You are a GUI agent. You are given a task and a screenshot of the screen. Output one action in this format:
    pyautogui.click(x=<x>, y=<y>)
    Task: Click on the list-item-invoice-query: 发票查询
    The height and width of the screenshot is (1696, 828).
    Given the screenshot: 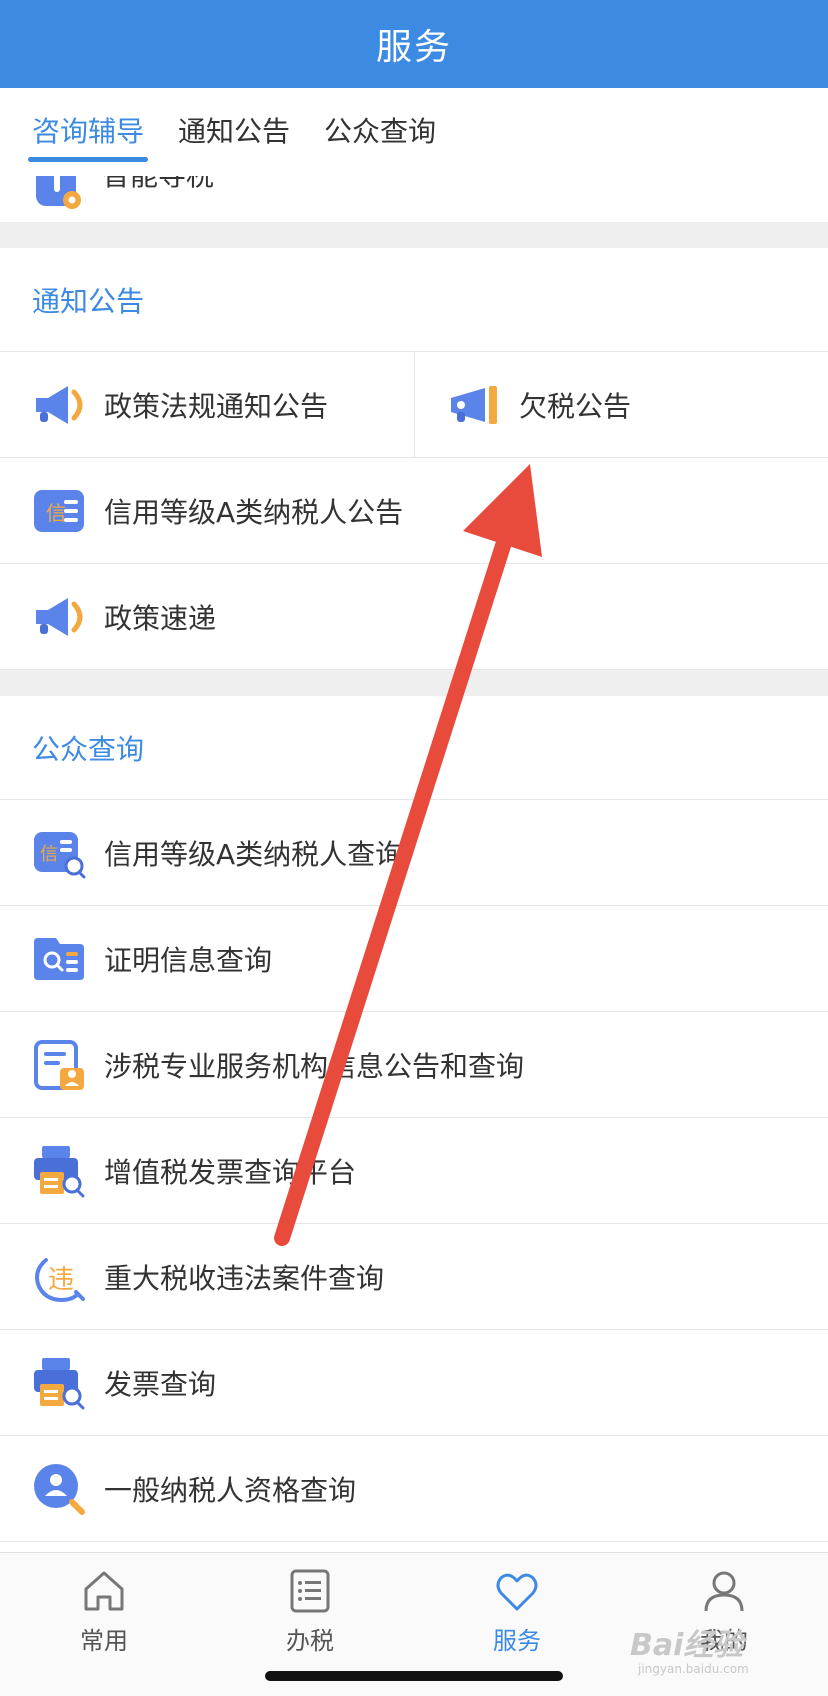 What is the action you would take?
    pyautogui.click(x=414, y=1383)
    